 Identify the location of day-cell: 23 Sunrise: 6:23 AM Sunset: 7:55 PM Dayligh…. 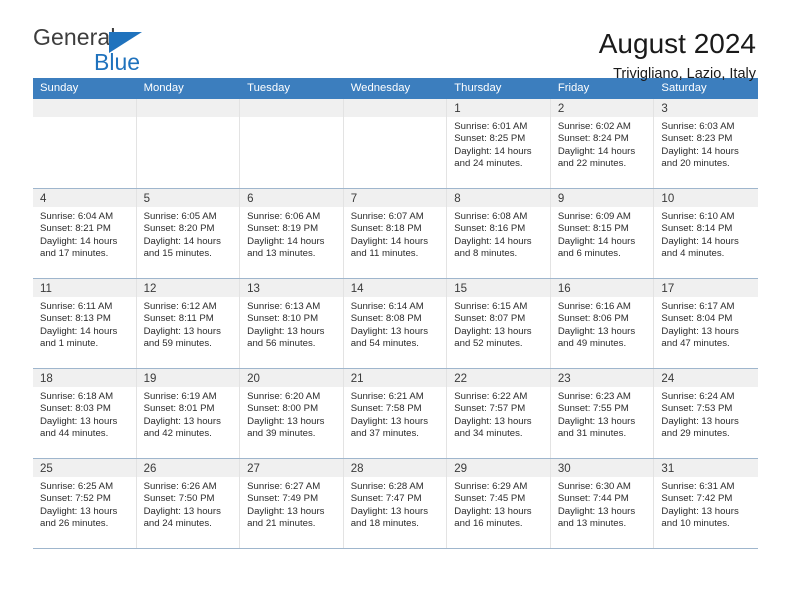
(602, 413).